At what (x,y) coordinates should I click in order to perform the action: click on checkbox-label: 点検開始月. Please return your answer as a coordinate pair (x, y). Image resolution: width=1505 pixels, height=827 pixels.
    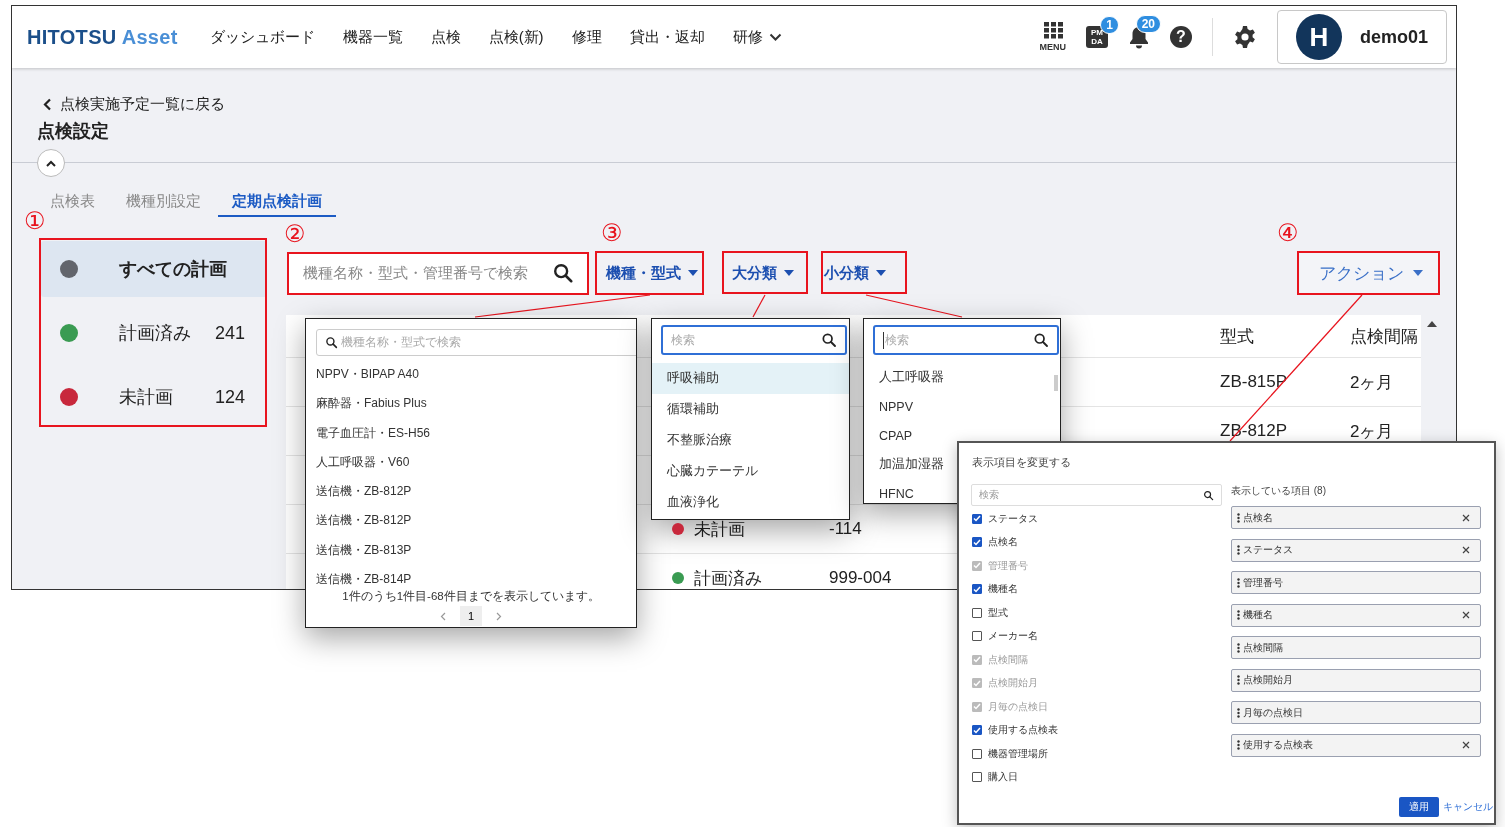
    Looking at the image, I should click on (1013, 683).